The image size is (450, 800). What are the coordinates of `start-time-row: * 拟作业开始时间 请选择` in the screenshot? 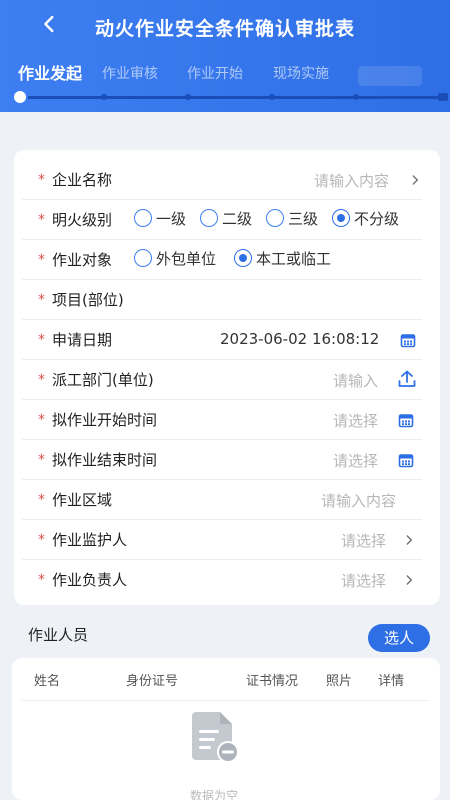 It's located at (222, 420).